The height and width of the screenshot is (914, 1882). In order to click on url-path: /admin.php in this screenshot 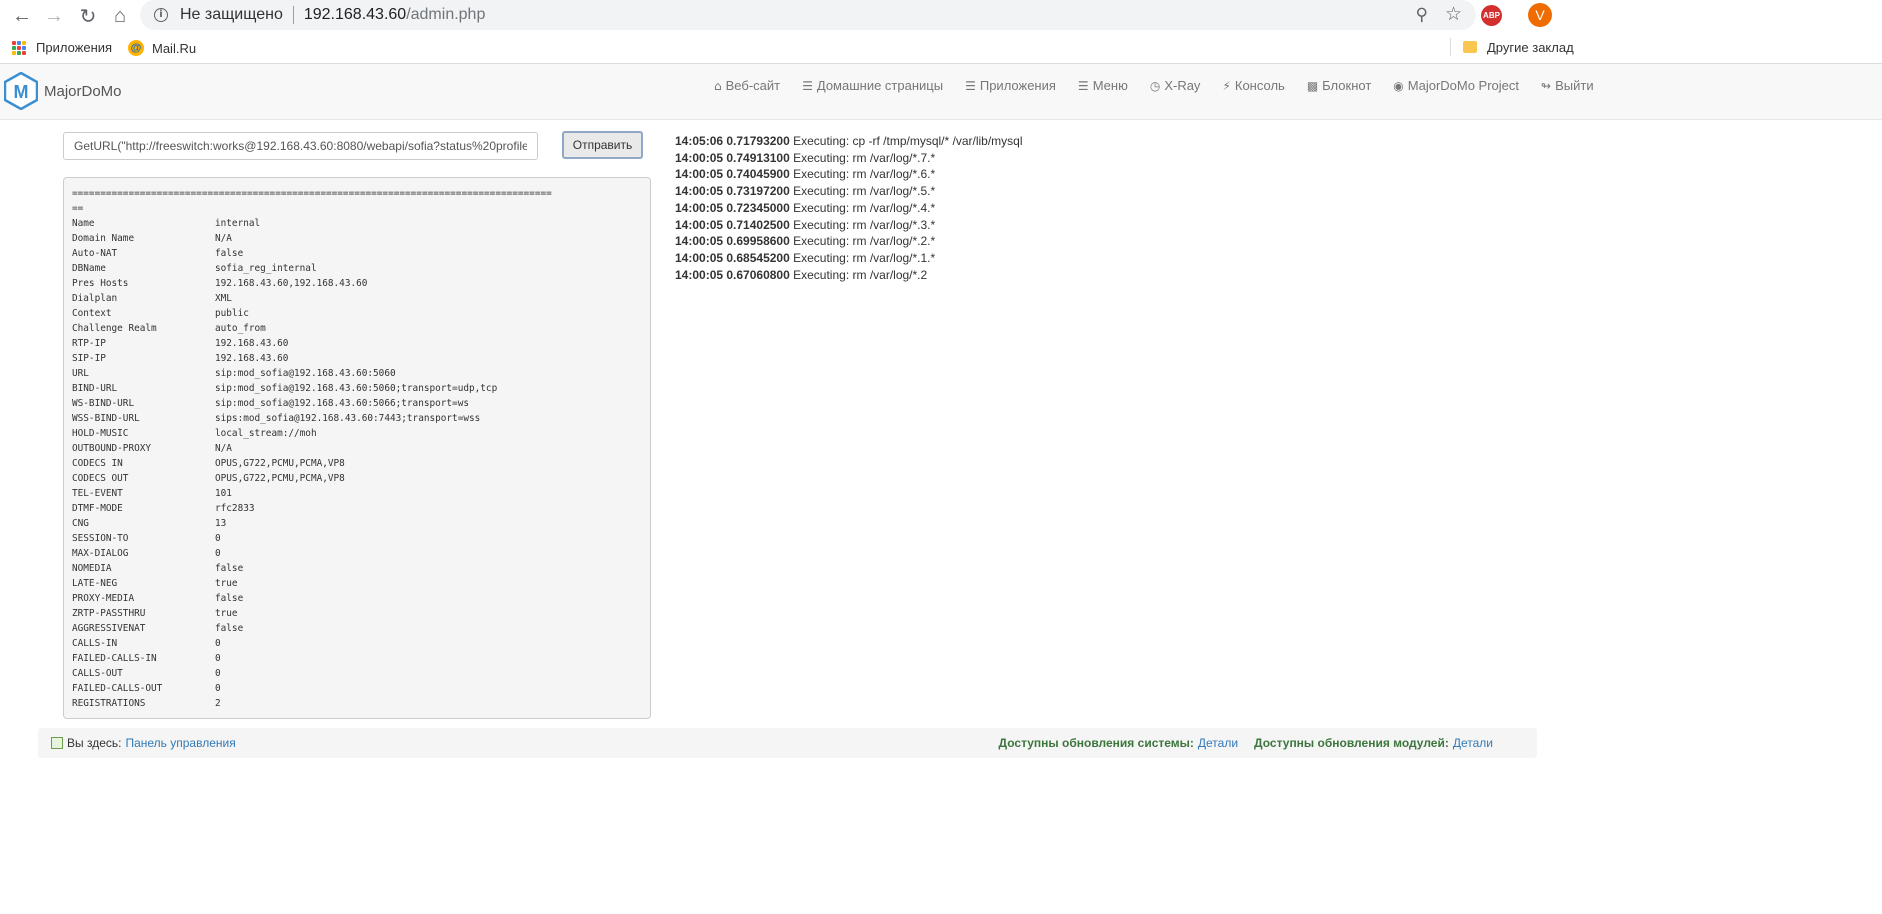, I will do `click(445, 15)`.